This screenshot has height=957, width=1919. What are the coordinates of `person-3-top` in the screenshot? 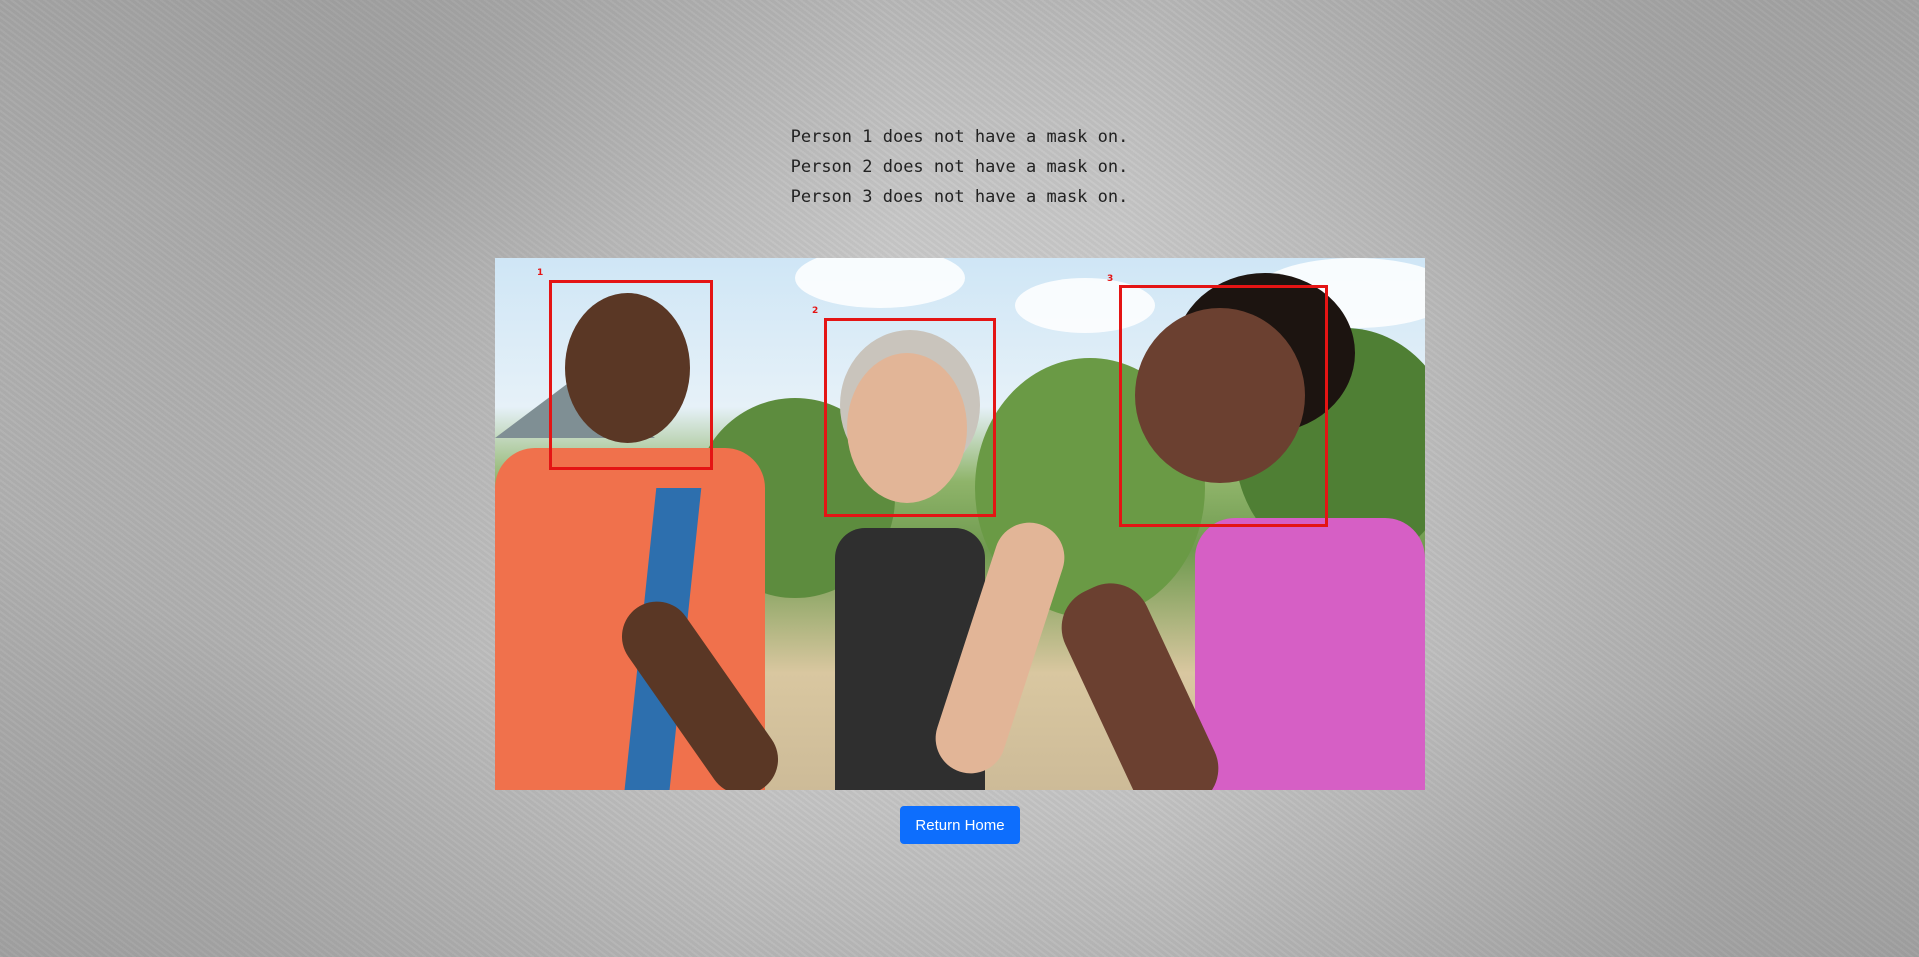 It's located at (1310, 654).